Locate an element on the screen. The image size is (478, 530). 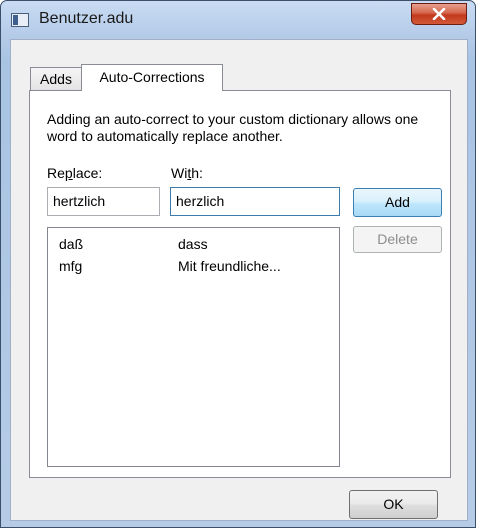
replace-input: hertzlich is located at coordinates (103, 201).